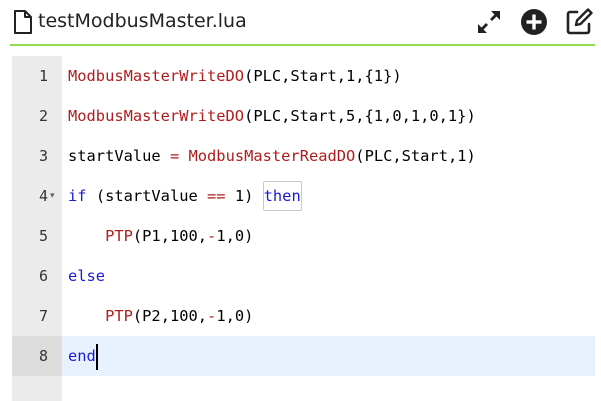 This screenshot has width=601, height=401. What do you see at coordinates (170, 316) in the screenshot?
I see `code-token: (P2,100,` at bounding box center [170, 316].